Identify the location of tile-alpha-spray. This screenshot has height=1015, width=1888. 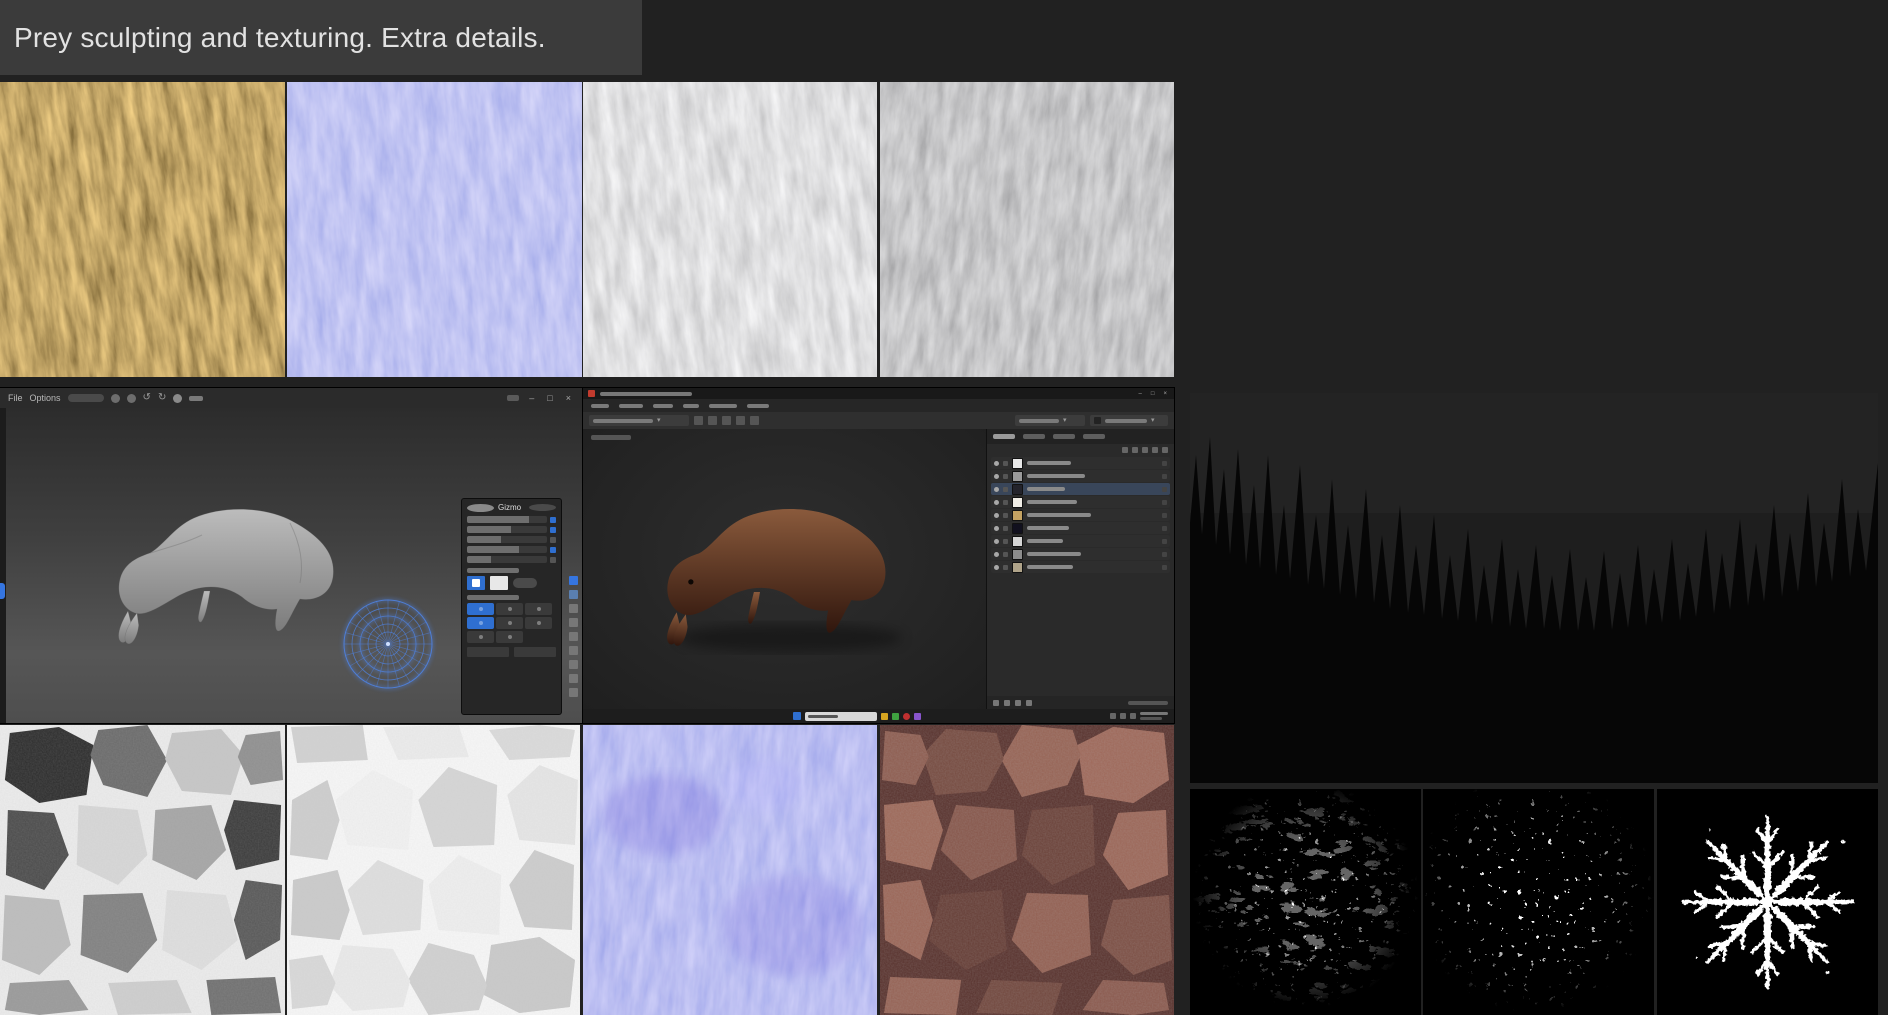
(1538, 902).